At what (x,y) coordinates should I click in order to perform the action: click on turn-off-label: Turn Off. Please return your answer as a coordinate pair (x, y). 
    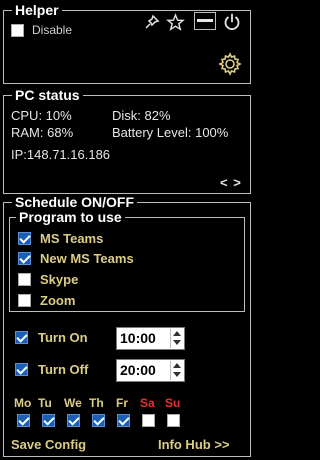
    Looking at the image, I should click on (63, 369).